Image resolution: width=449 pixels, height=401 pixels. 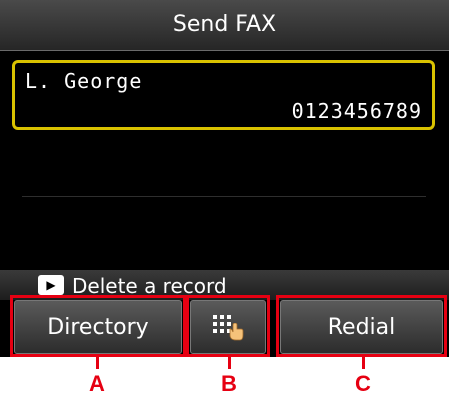 I want to click on callout-leader-c, so click(x=363, y=363).